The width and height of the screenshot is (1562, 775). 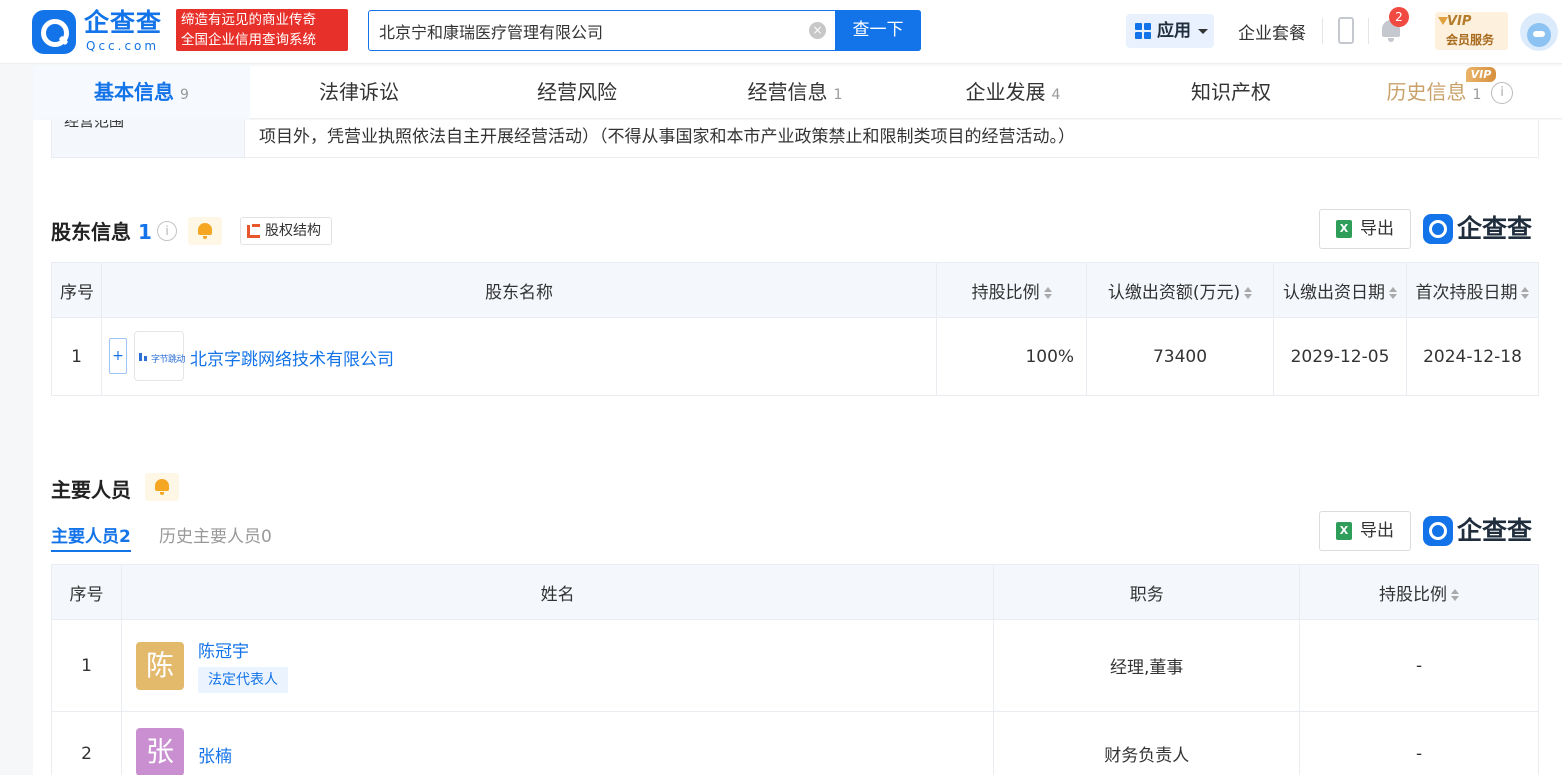 I want to click on clear-icon: ×, so click(x=817, y=30).